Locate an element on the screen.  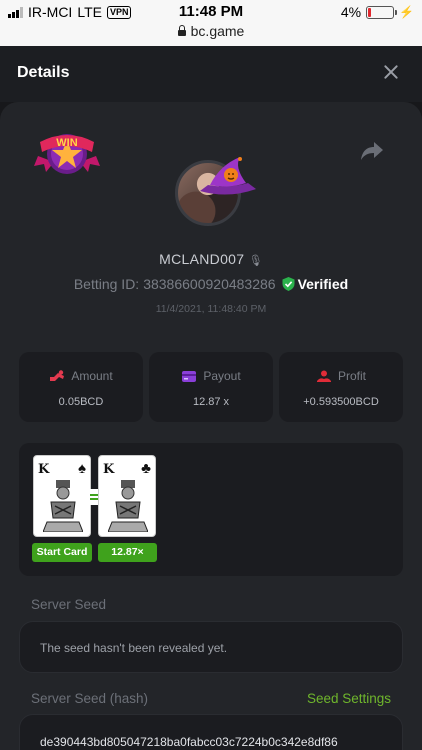
address-bar: bc.game is located at coordinates (211, 31).